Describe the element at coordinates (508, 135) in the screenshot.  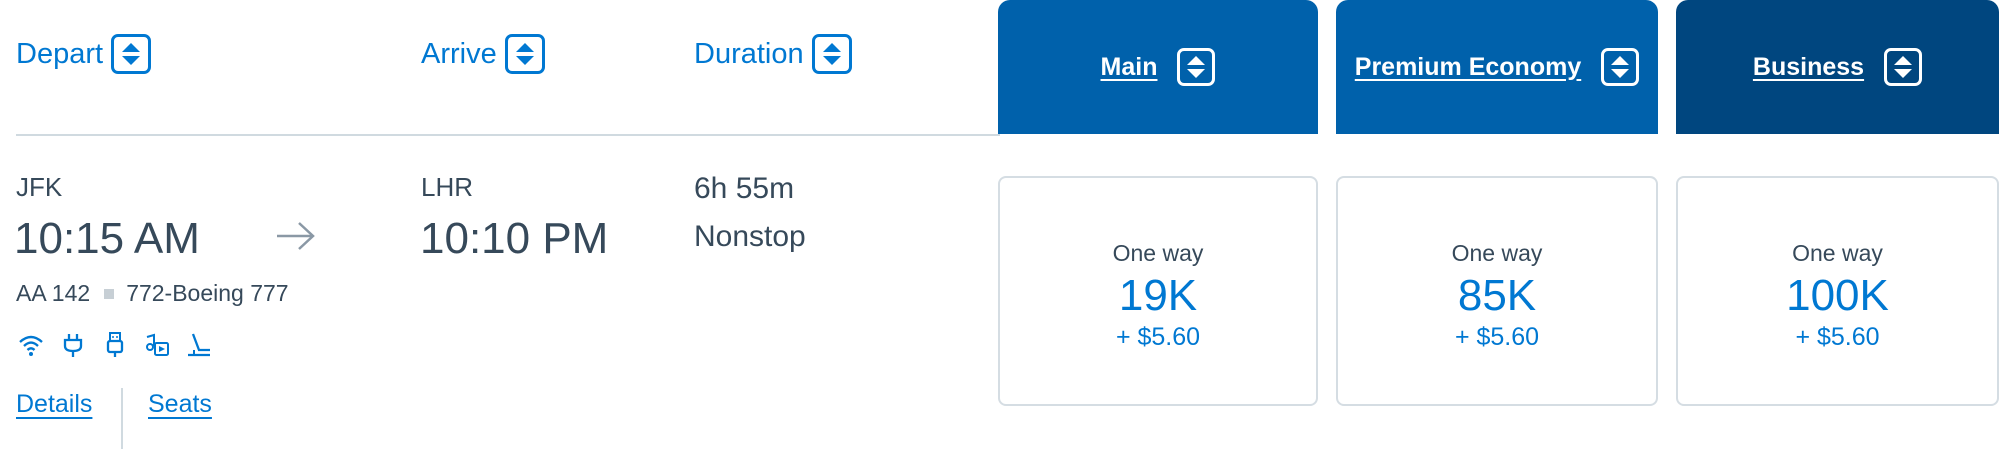
I see `header-divider` at that location.